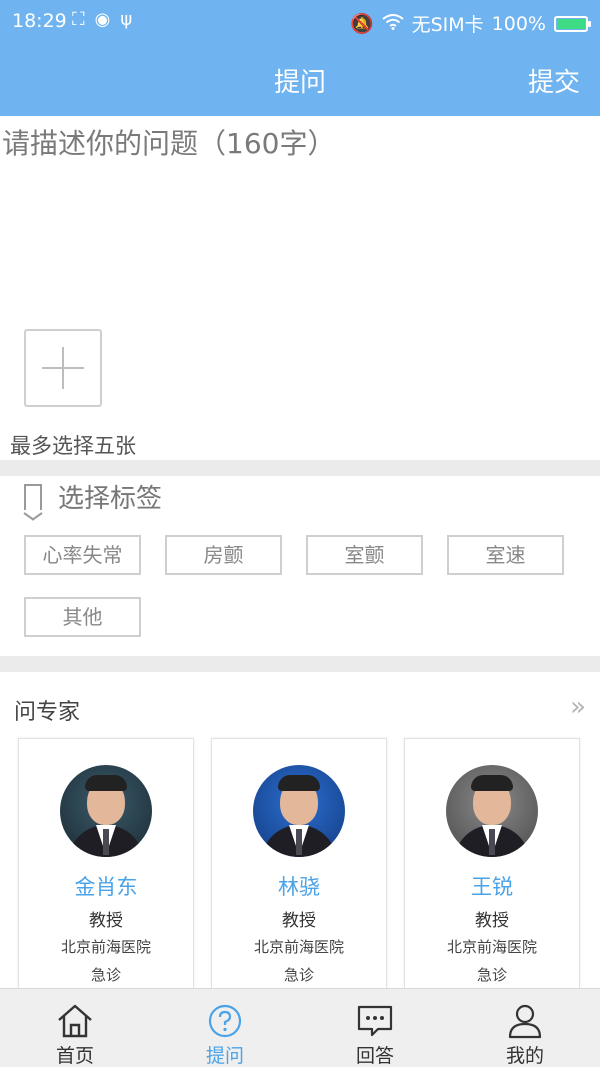 The height and width of the screenshot is (1067, 600). What do you see at coordinates (299, 887) in the screenshot?
I see `expert-name: 林骁` at bounding box center [299, 887].